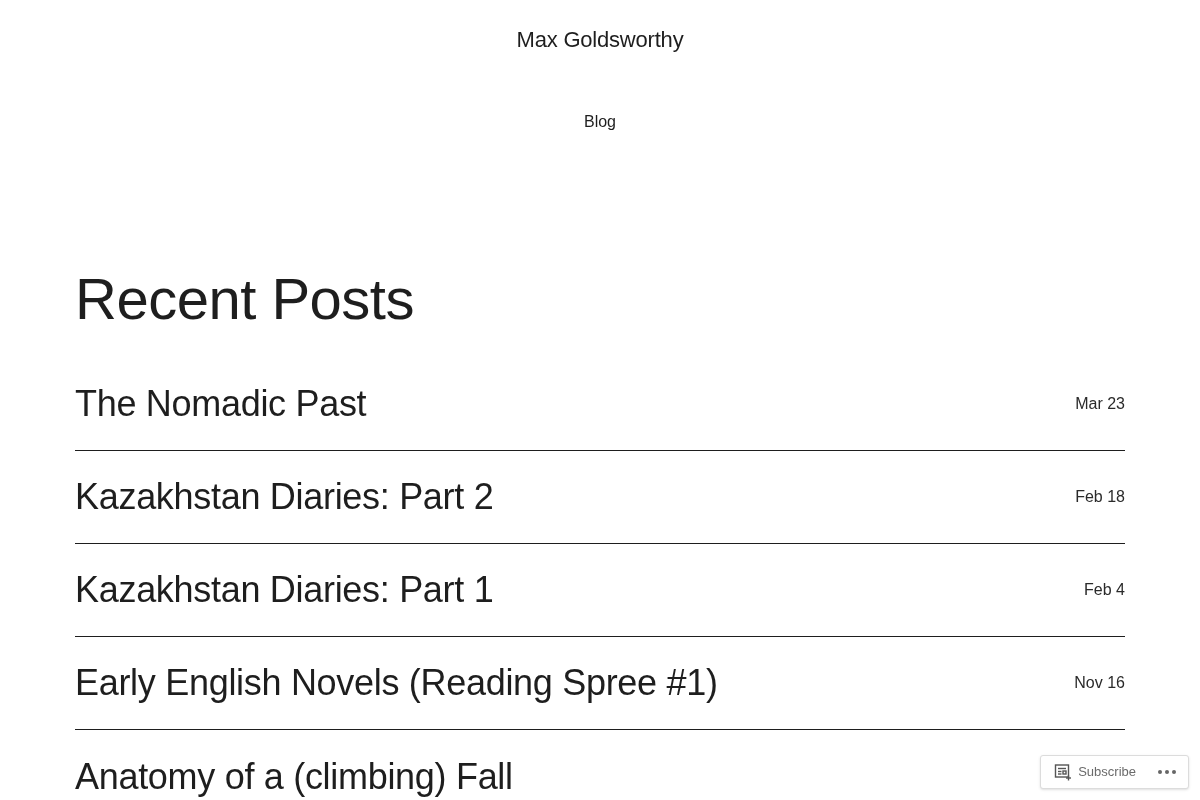  What do you see at coordinates (221, 404) in the screenshot?
I see `post-title-link: The Nomadic Past` at bounding box center [221, 404].